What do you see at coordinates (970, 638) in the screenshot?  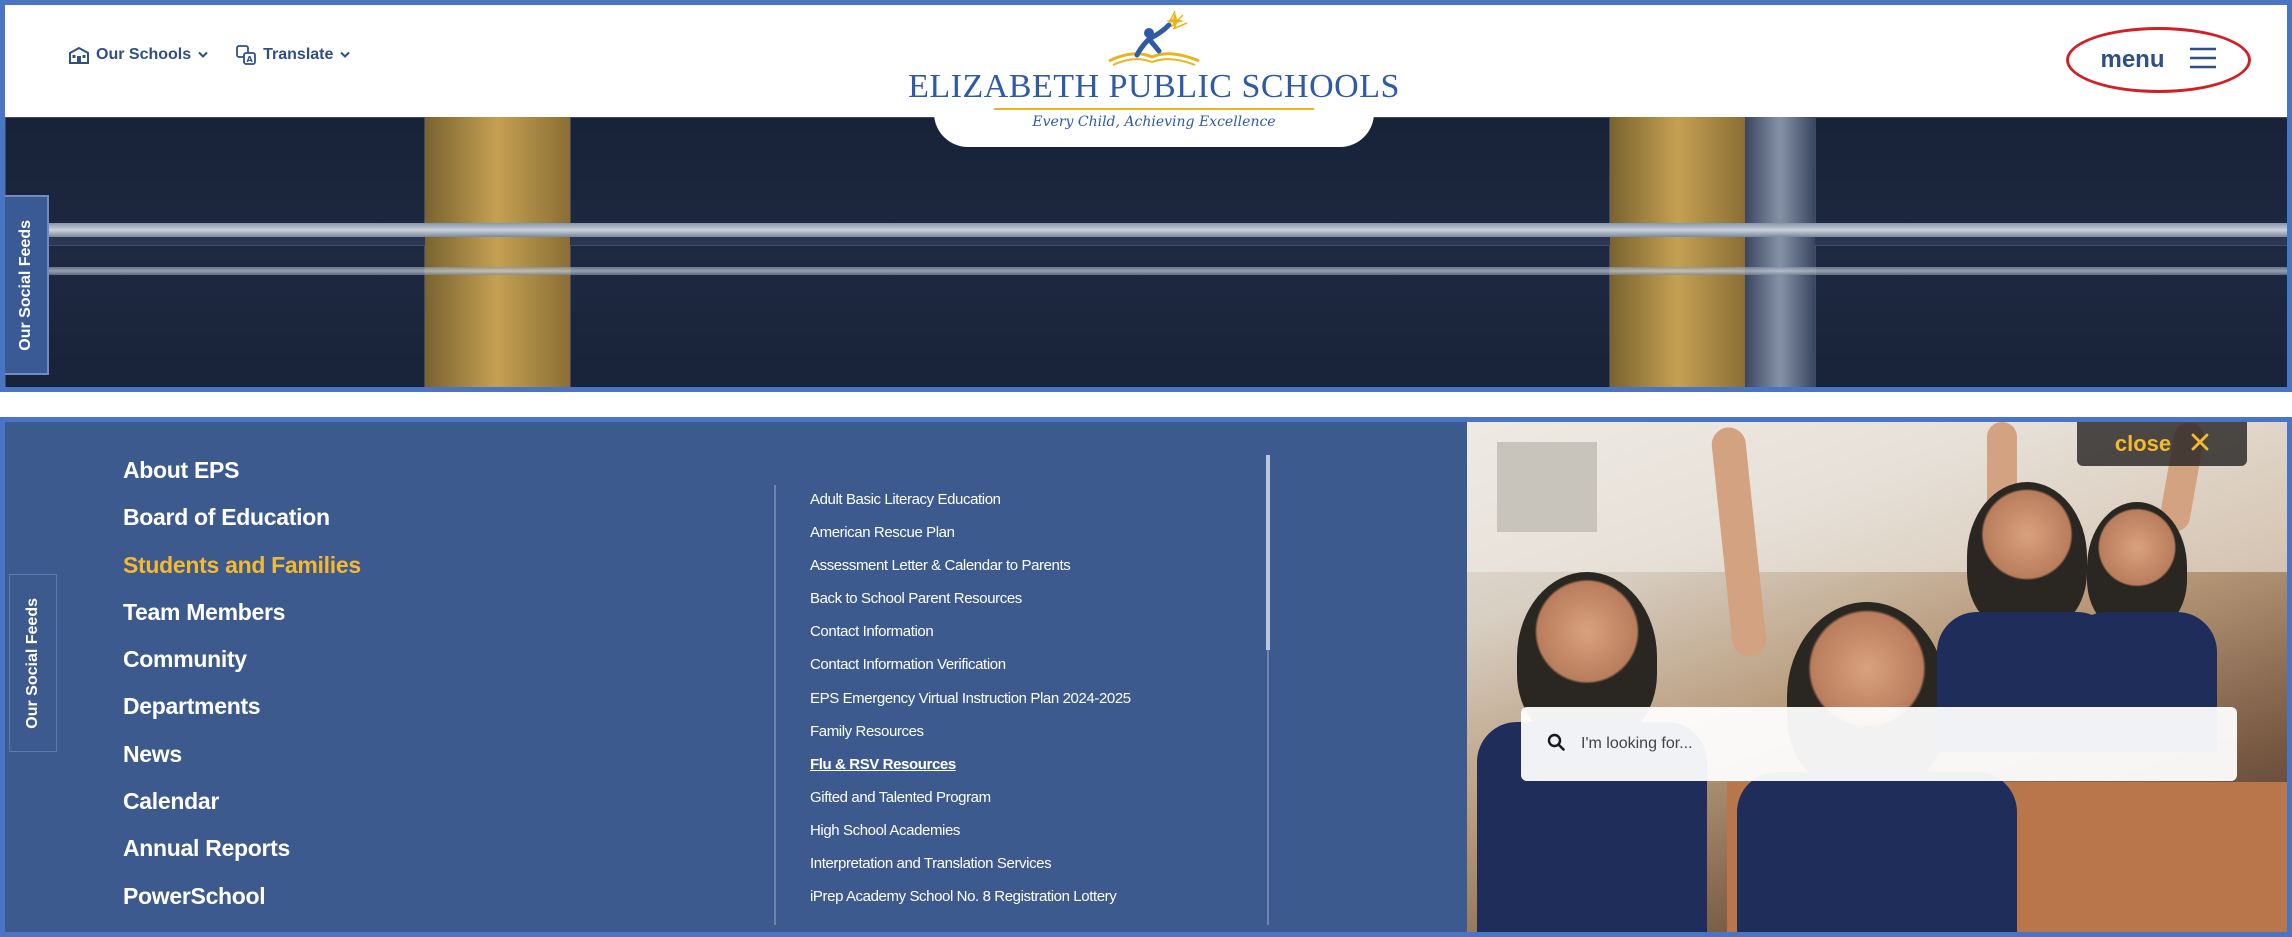 I see `submenu-item: Contact Information` at bounding box center [970, 638].